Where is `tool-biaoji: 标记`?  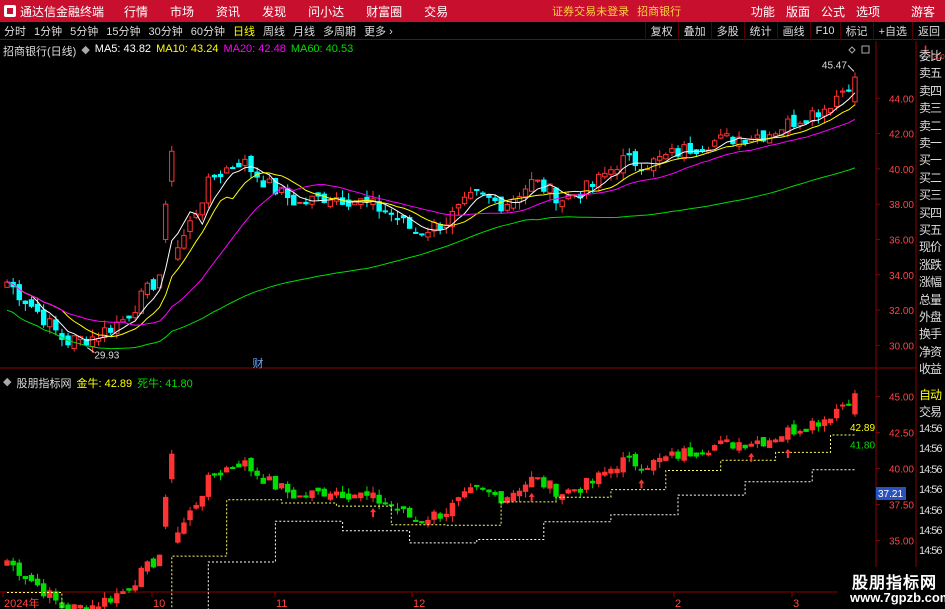 tool-biaoji: 标记 is located at coordinates (856, 30).